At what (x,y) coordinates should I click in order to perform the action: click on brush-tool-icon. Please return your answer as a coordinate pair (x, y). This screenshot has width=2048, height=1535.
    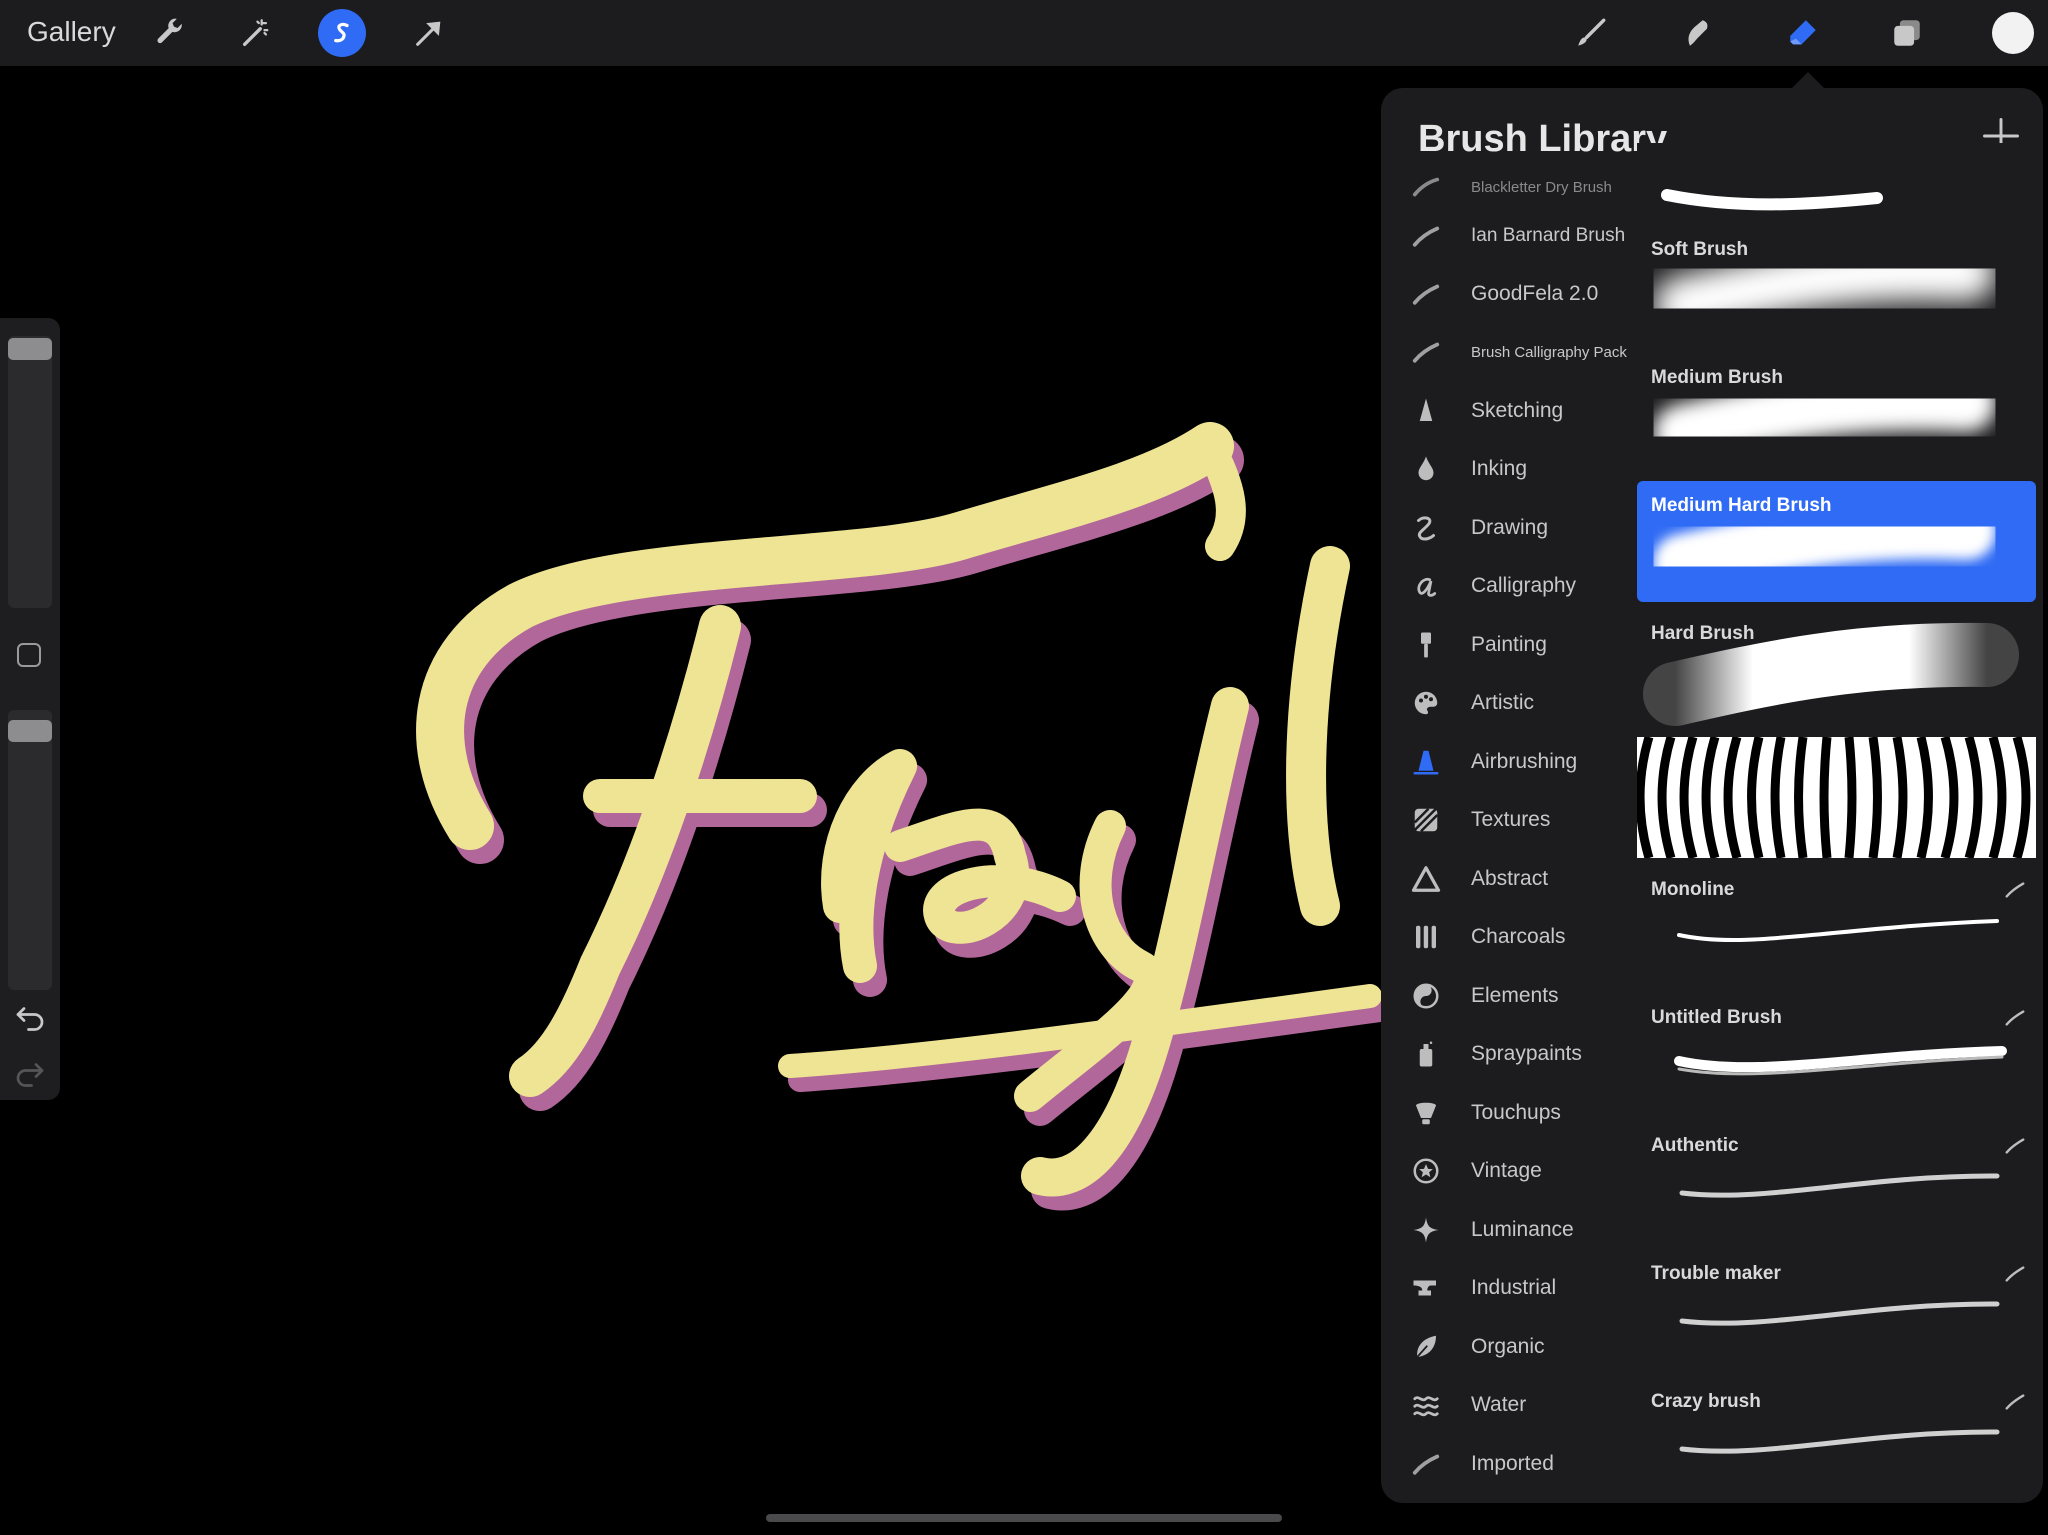
    Looking at the image, I should click on (1591, 33).